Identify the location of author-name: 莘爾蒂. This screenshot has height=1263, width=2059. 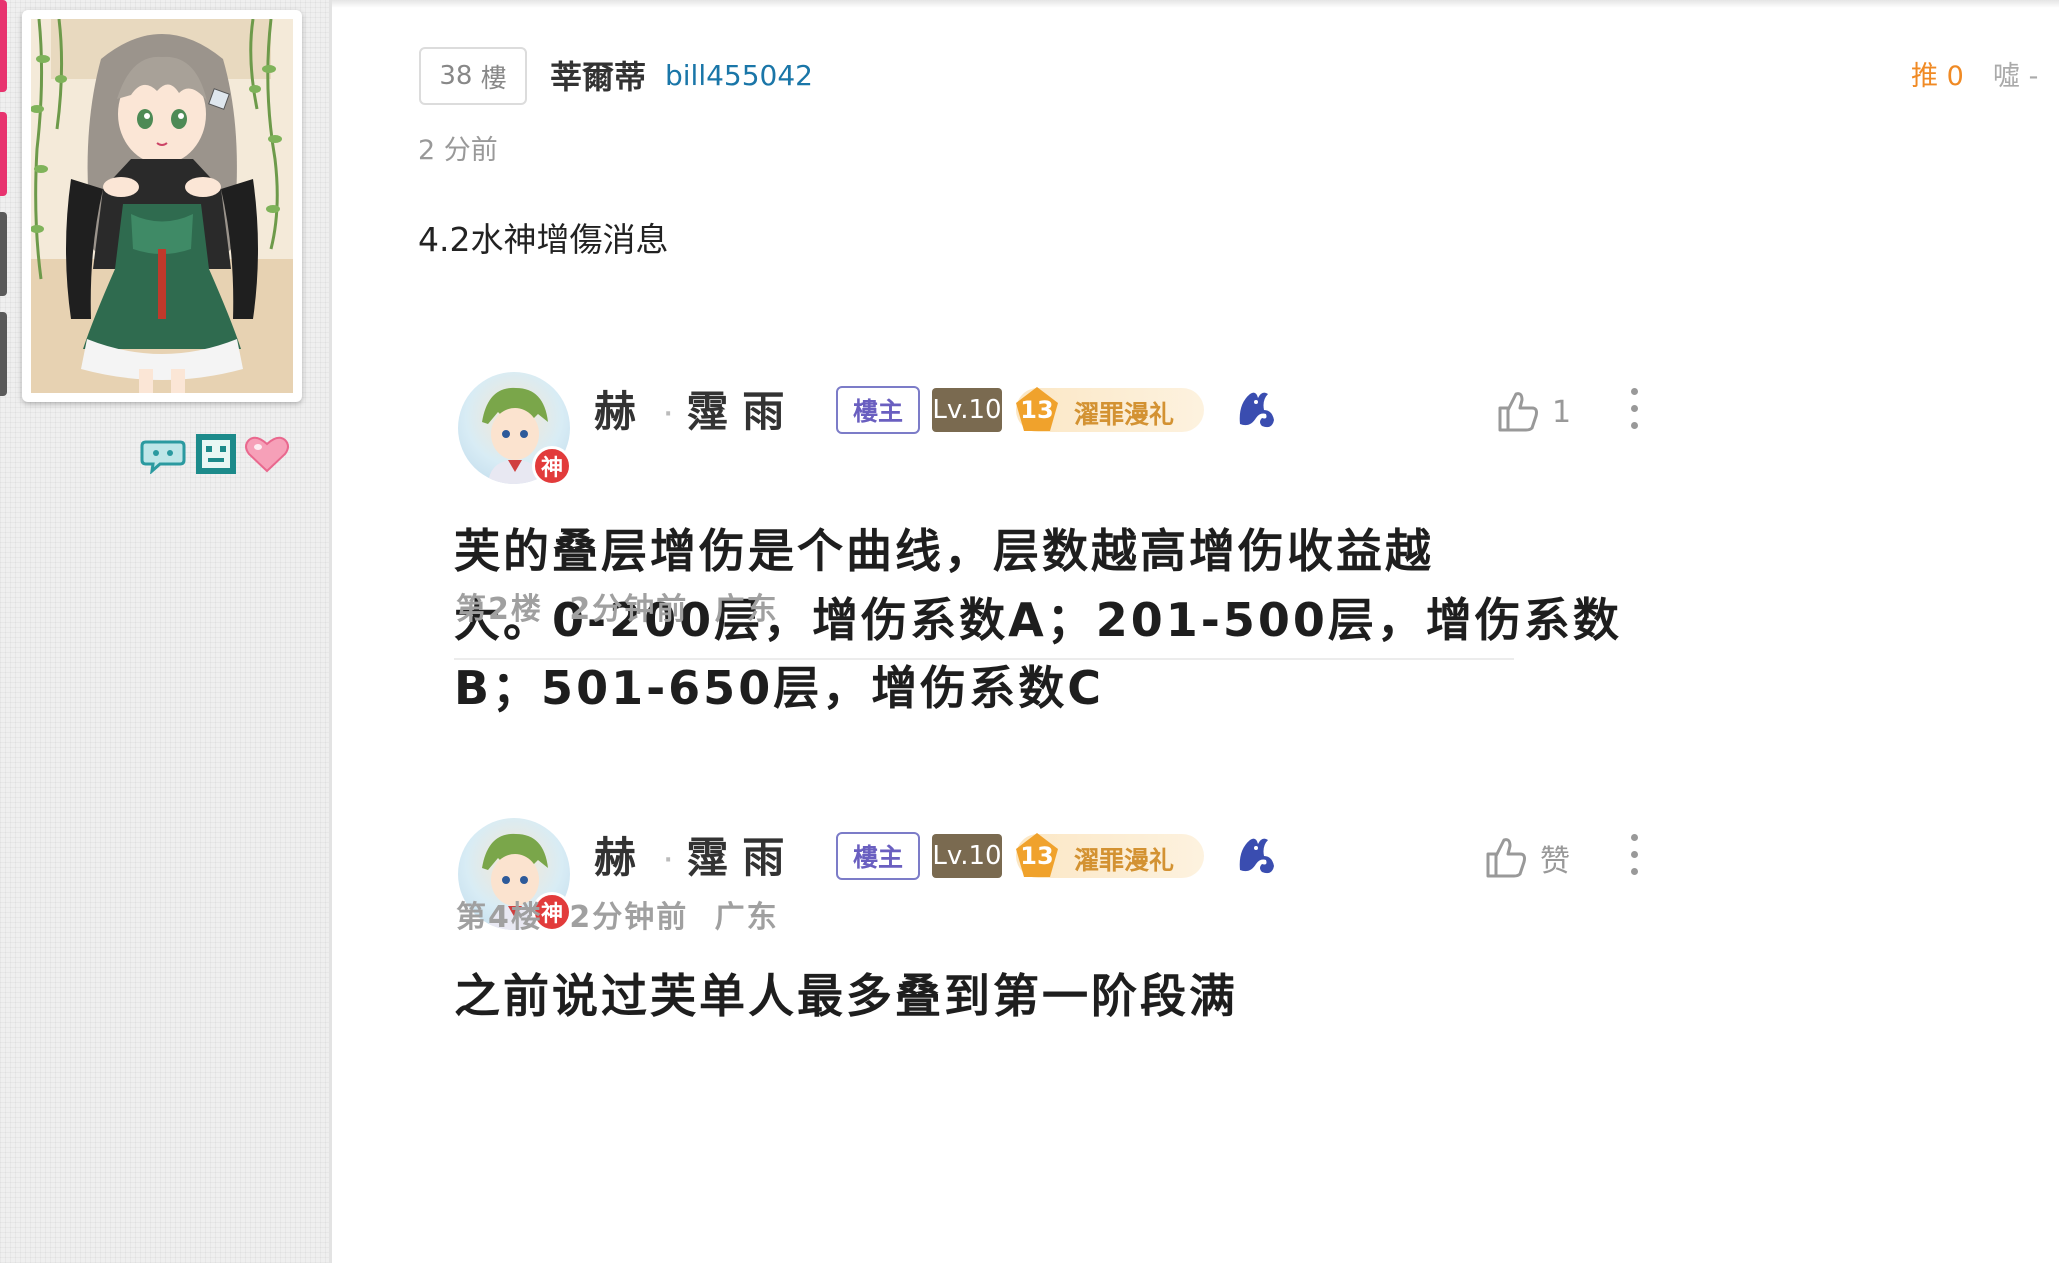
(598, 75).